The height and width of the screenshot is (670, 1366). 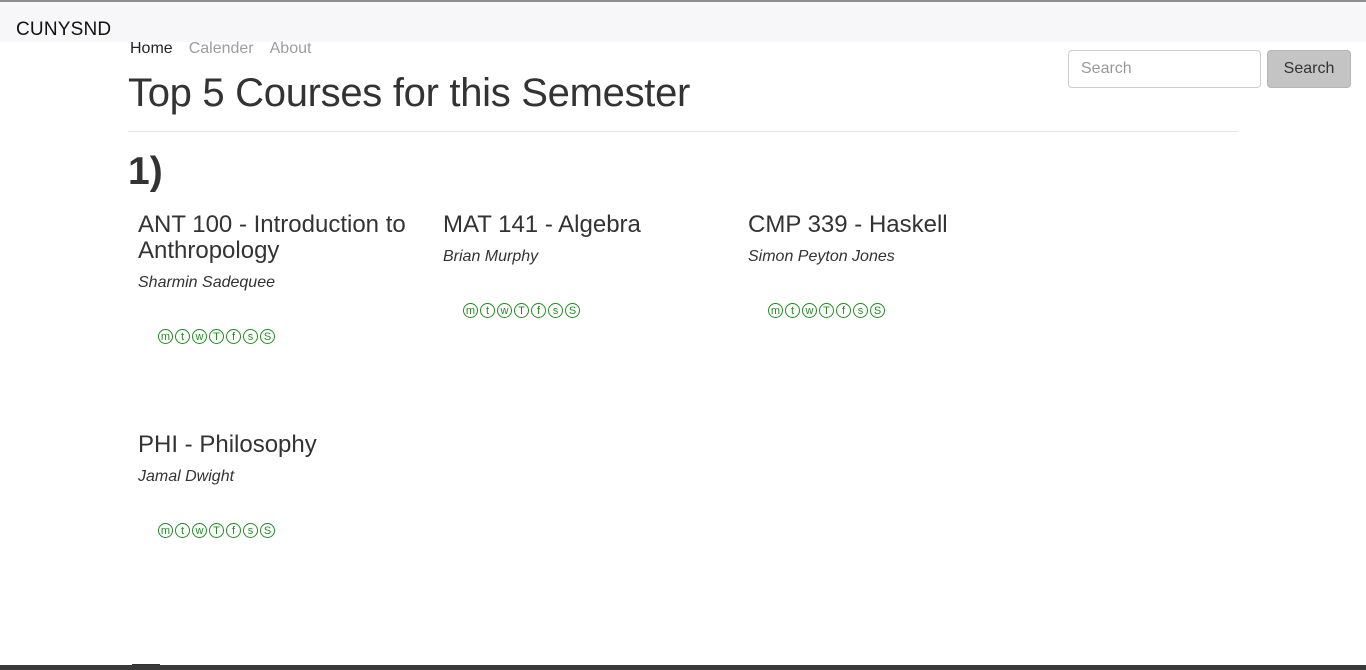 I want to click on search-form: Search, so click(x=1209, y=69).